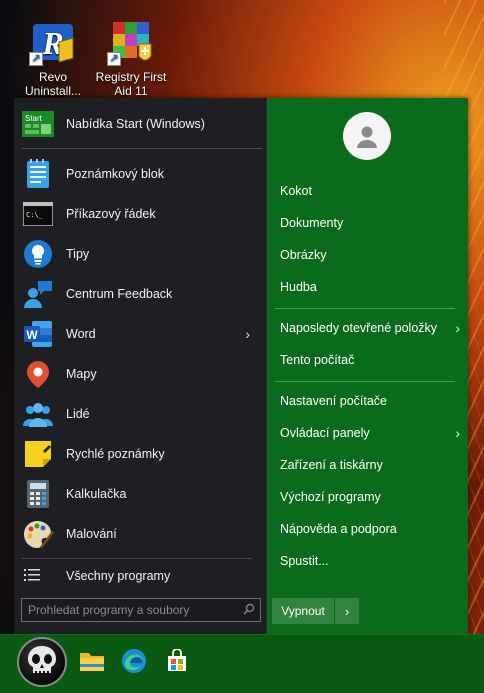  What do you see at coordinates (34, 118) in the screenshot?
I see `svg-text: Start` at bounding box center [34, 118].